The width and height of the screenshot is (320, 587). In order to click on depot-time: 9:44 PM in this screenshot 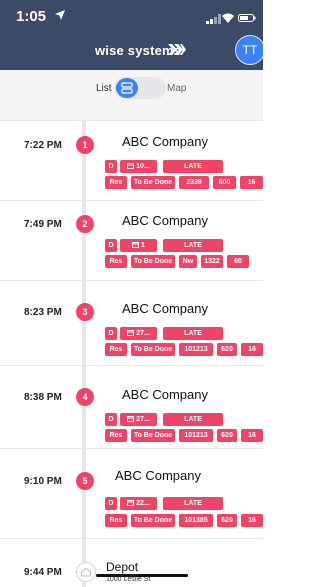, I will do `click(43, 572)`.